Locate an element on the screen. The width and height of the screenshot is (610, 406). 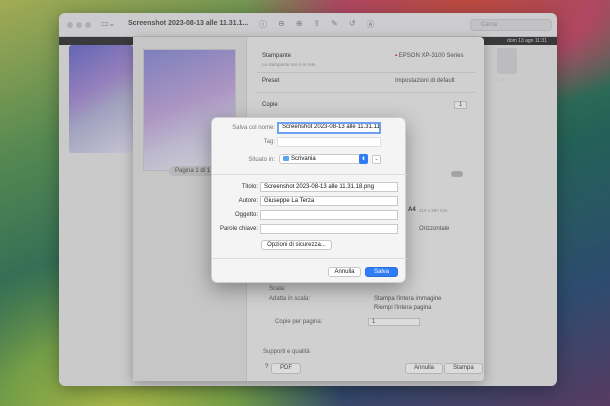
chevron-updown-icon: ⬍ is located at coordinates (363, 159).